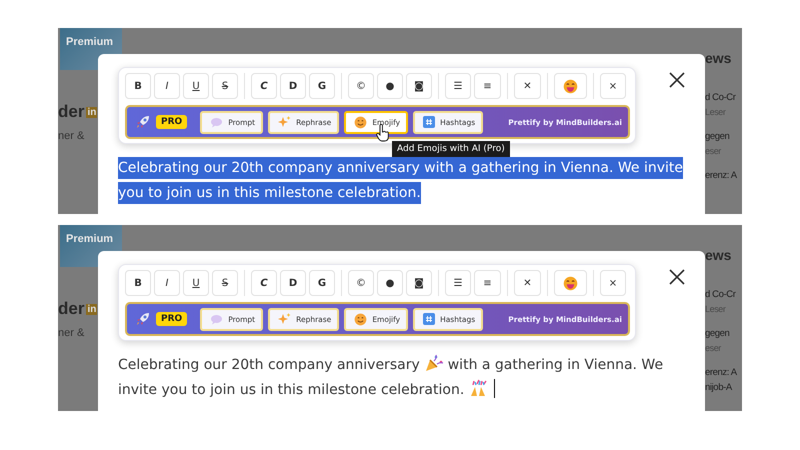 The width and height of the screenshot is (800, 450). What do you see at coordinates (434, 363) in the screenshot?
I see `party-popper-icon` at bounding box center [434, 363].